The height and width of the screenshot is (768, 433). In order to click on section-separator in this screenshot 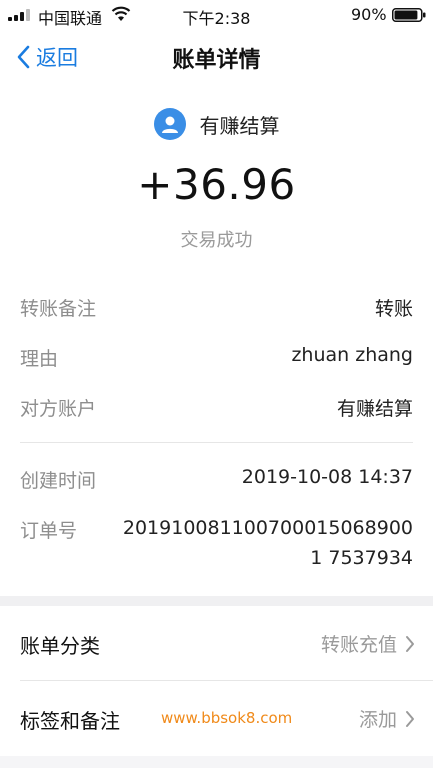, I will do `click(216, 601)`.